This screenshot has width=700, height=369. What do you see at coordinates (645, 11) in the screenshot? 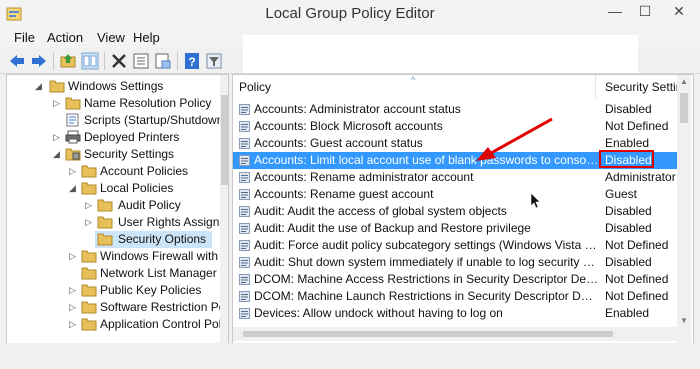
I see `maximize-button: ☐` at bounding box center [645, 11].